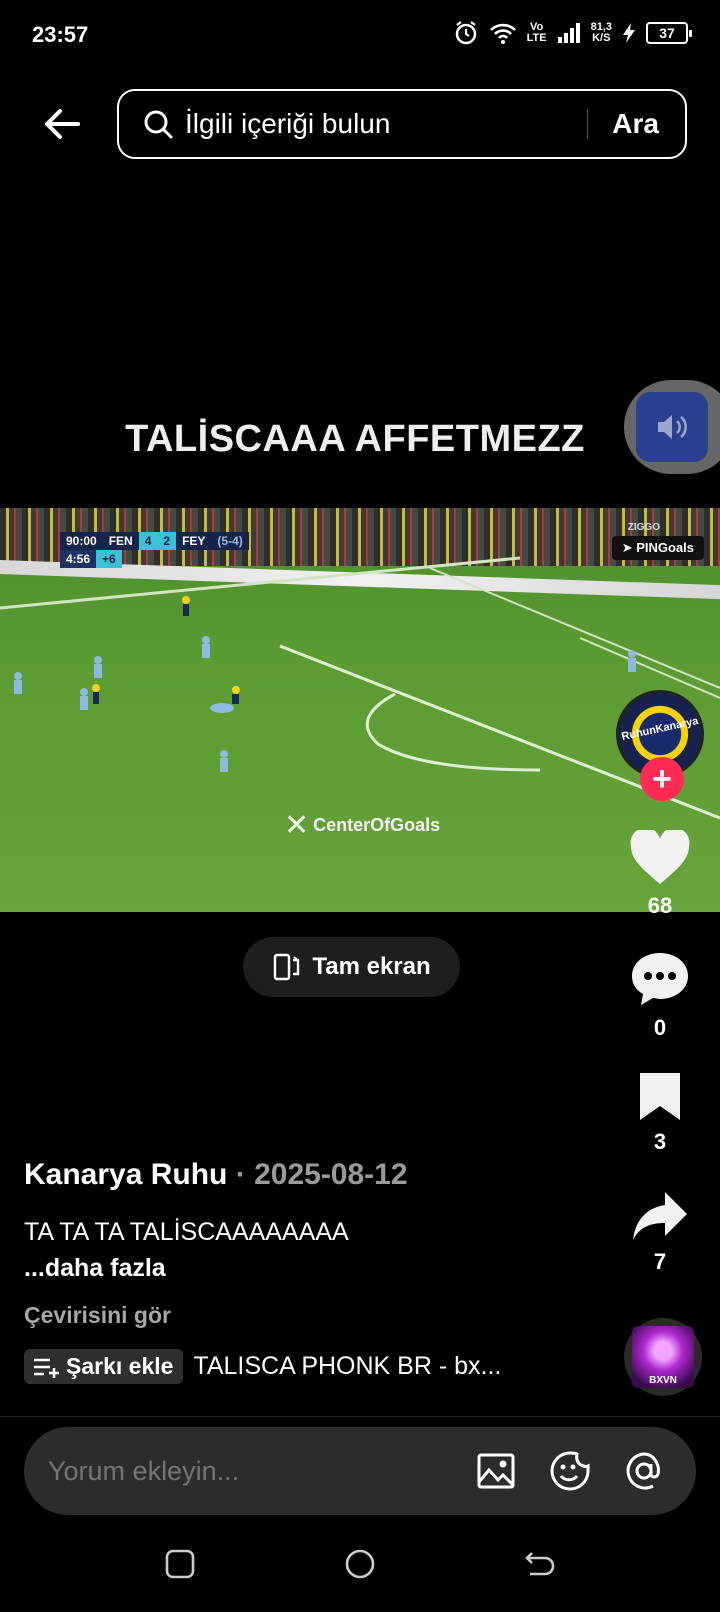  I want to click on back-curve-icon, so click(540, 1564).